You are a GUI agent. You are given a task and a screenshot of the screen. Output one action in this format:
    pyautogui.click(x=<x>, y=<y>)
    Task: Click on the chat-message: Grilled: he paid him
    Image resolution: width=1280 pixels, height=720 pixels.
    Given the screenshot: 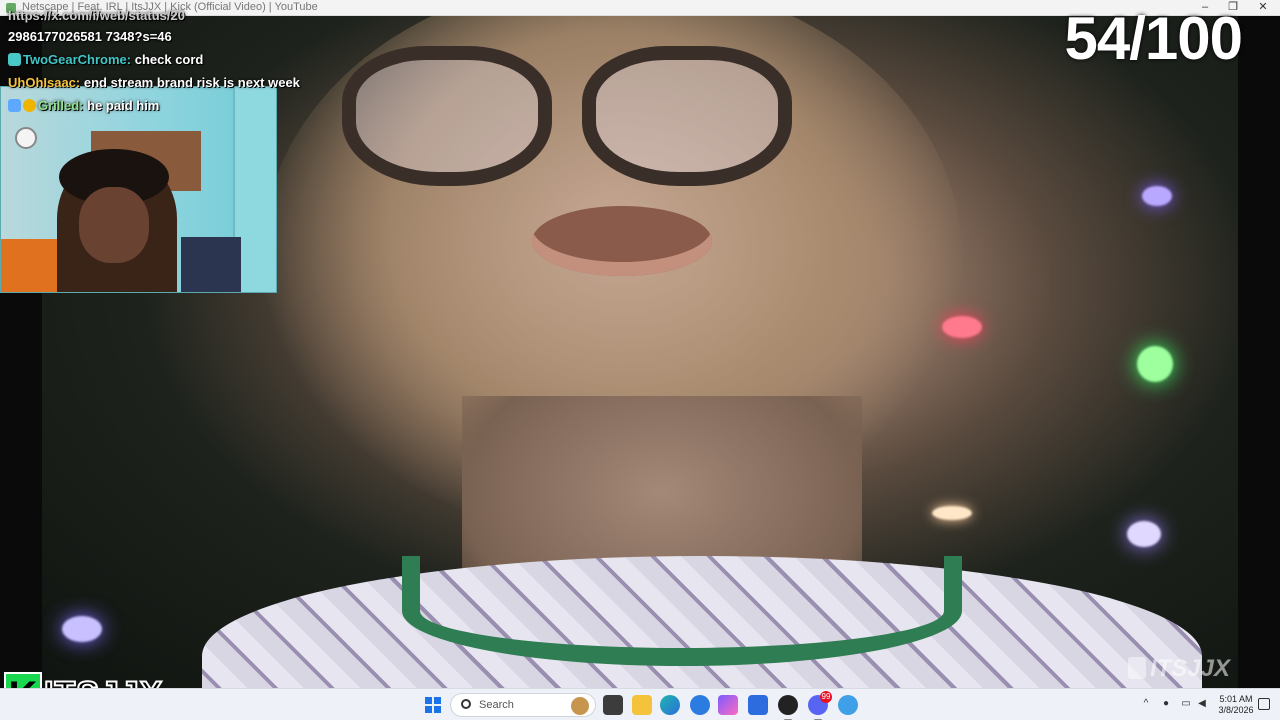 What is the action you would take?
    pyautogui.click(x=160, y=105)
    